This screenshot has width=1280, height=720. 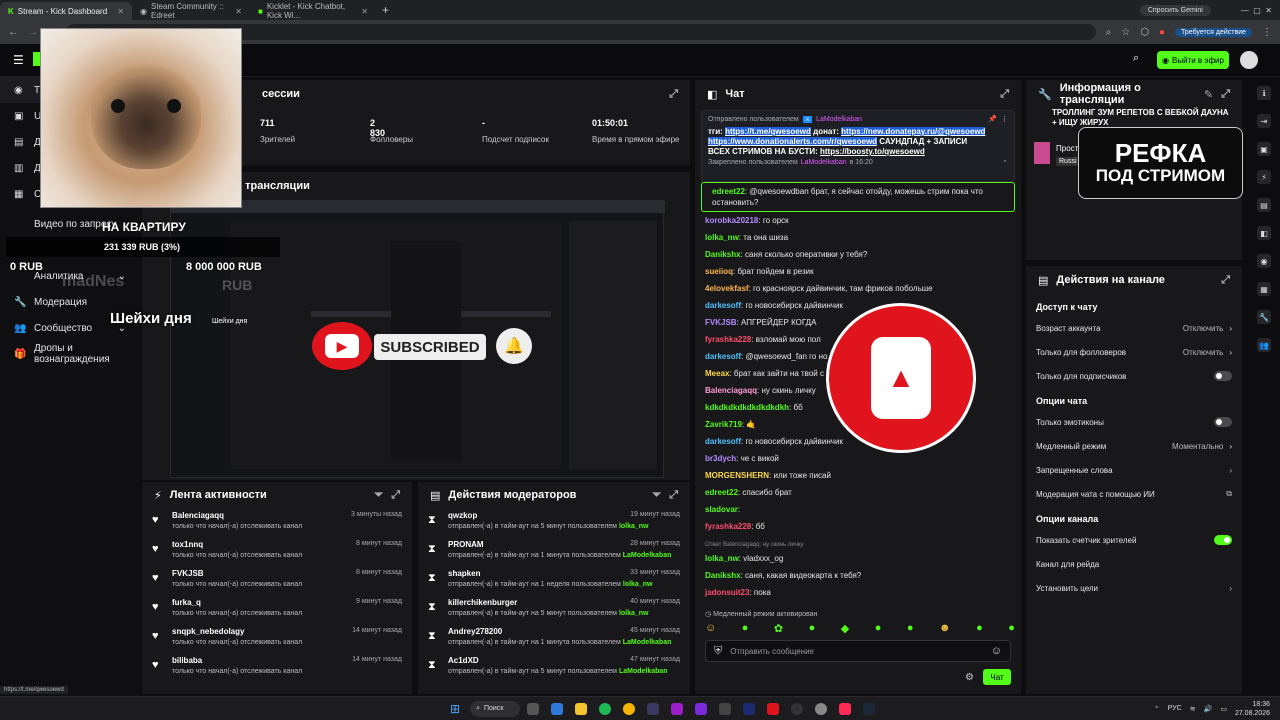 I want to click on slow-mode-row: Медленный режим Моментально ›, so click(x=1134, y=446).